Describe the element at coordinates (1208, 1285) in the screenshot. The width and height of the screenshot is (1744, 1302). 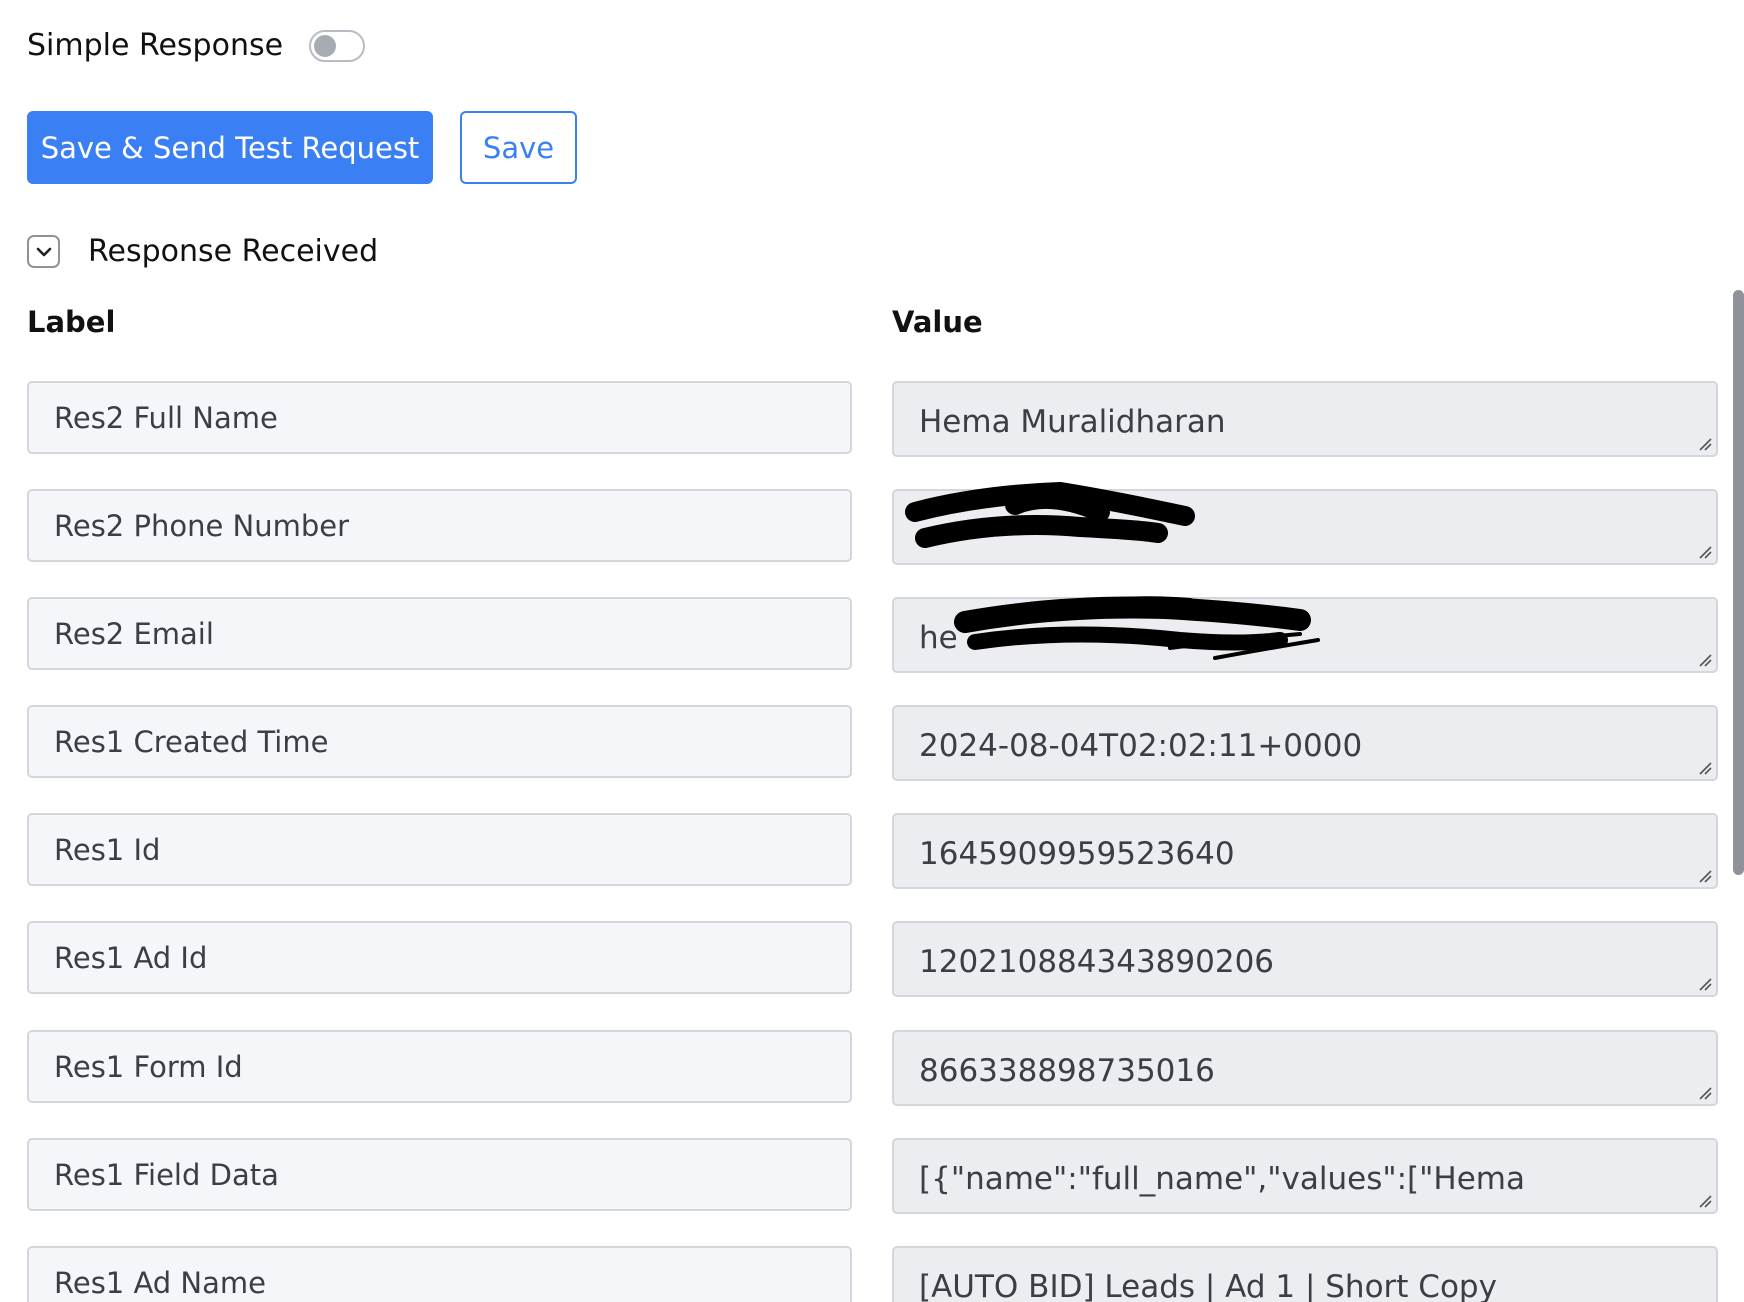
I see `value-text: [AUTO BID] Leads | Ad 1 | Short Copy` at that location.